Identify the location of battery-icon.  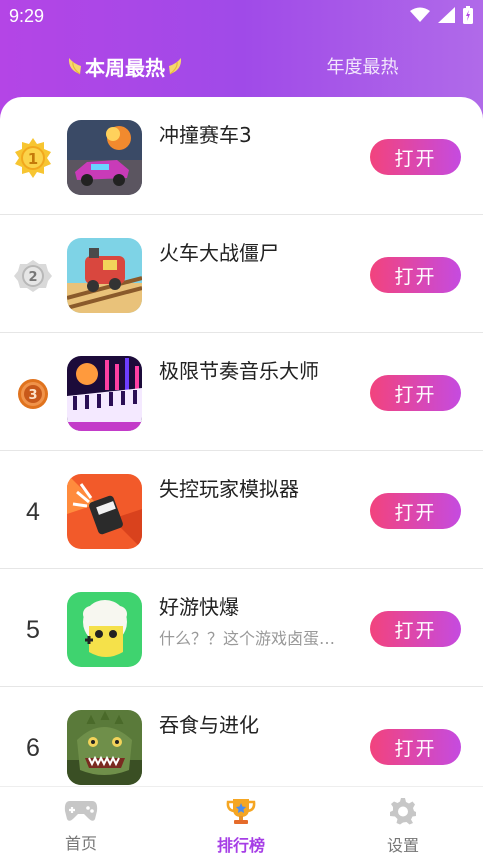
(468, 15).